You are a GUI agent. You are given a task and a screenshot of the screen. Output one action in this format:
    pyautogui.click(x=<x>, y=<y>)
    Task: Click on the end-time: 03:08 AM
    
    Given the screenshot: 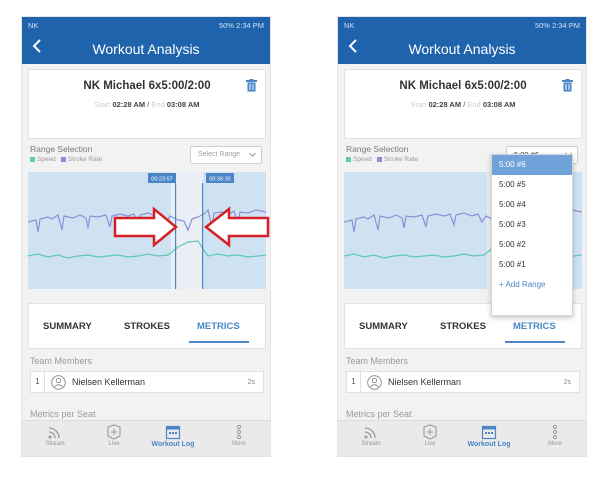 What is the action you would take?
    pyautogui.click(x=183, y=104)
    